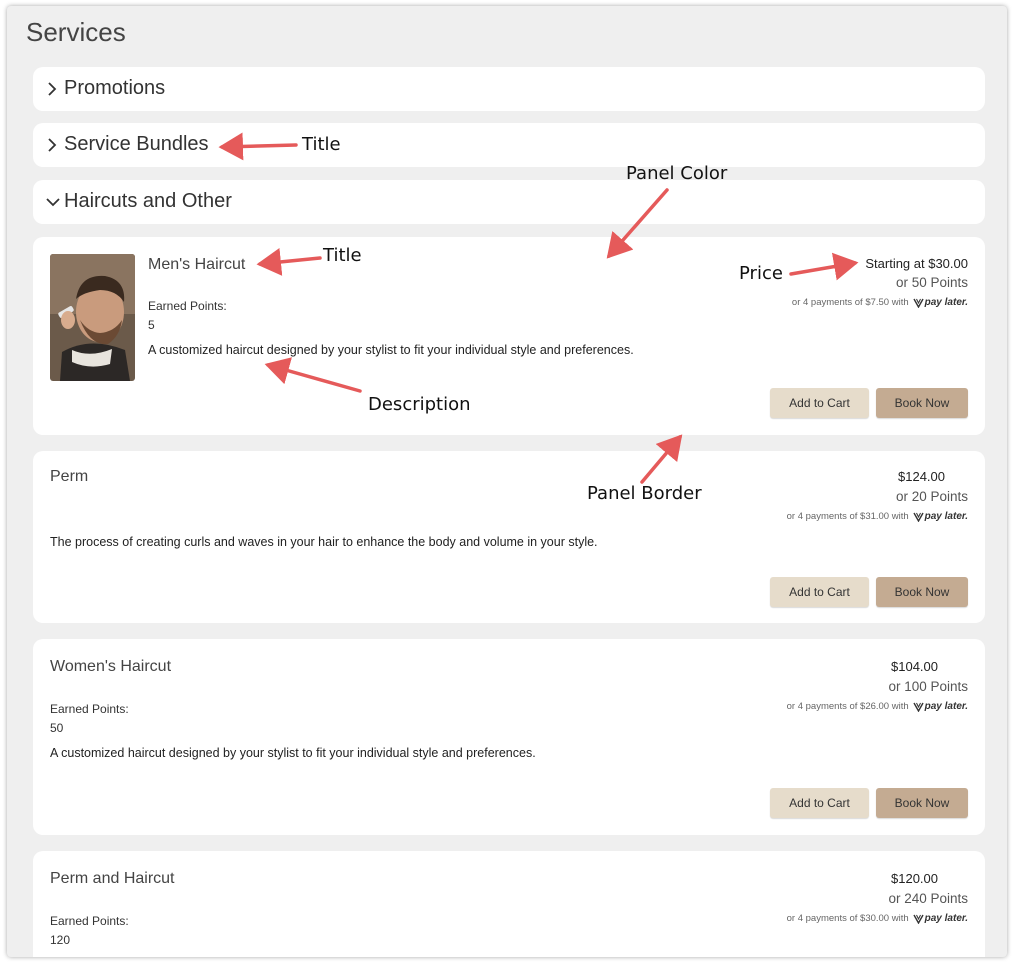 This screenshot has width=1015, height=963. What do you see at coordinates (644, 493) in the screenshot?
I see `annotation-panel-border: Panel Border` at bounding box center [644, 493].